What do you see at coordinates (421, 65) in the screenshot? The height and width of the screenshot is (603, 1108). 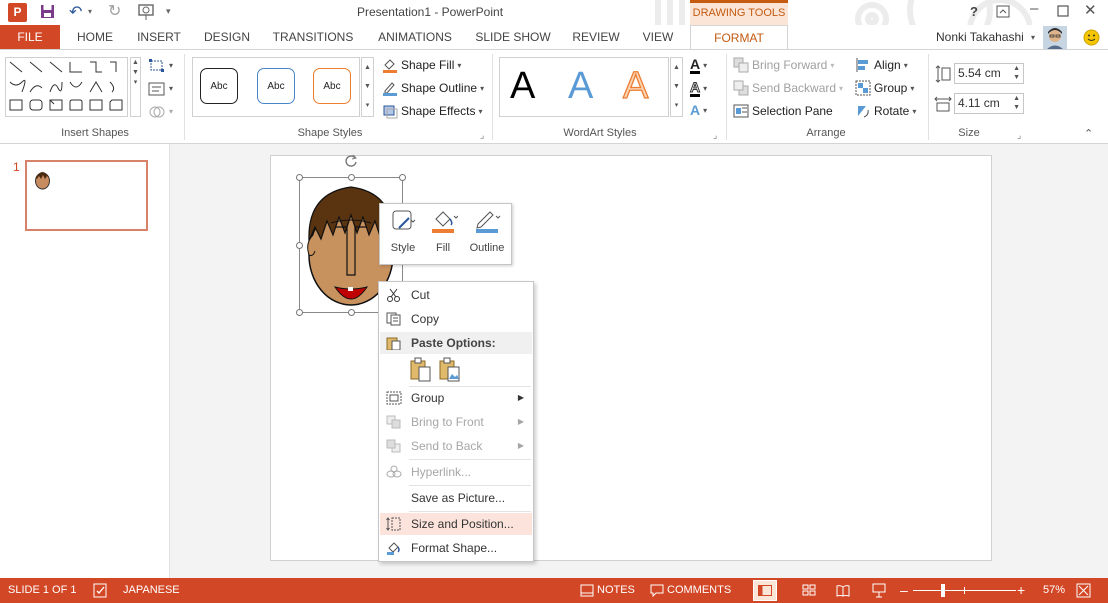 I see `shape-fill-button: Shape Fill ▾` at bounding box center [421, 65].